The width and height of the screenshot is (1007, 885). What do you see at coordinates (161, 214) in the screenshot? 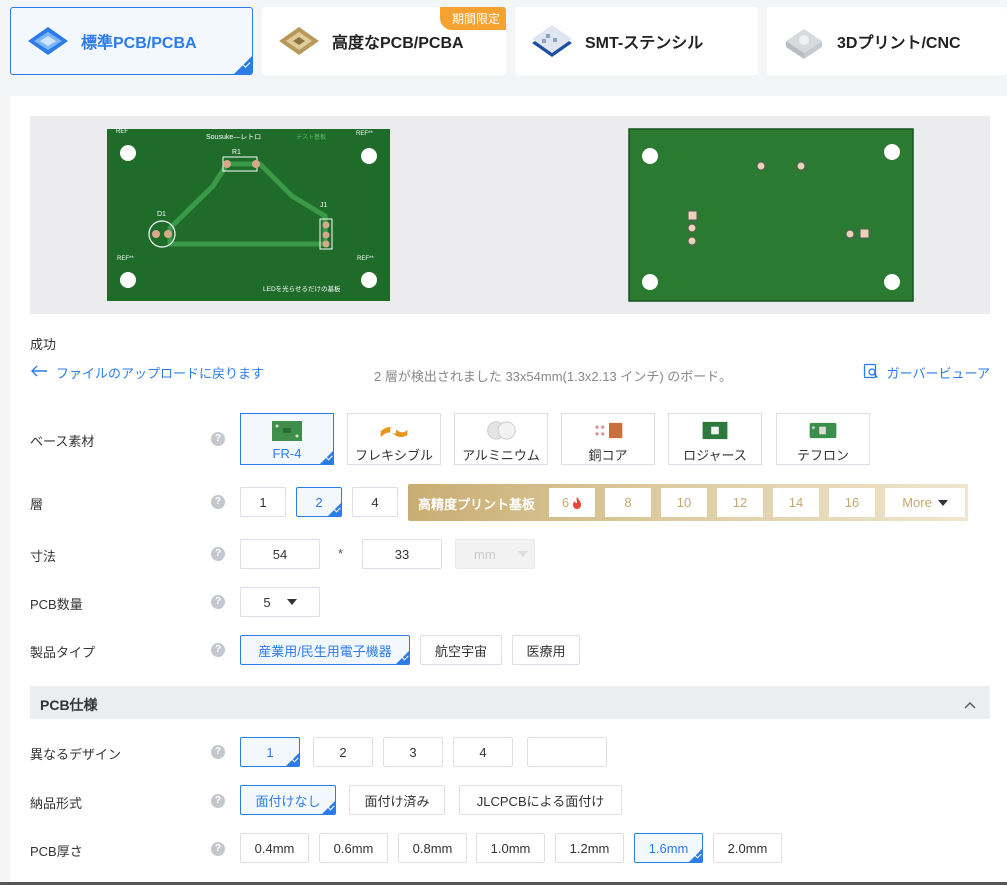
I see `d1-label: D1` at bounding box center [161, 214].